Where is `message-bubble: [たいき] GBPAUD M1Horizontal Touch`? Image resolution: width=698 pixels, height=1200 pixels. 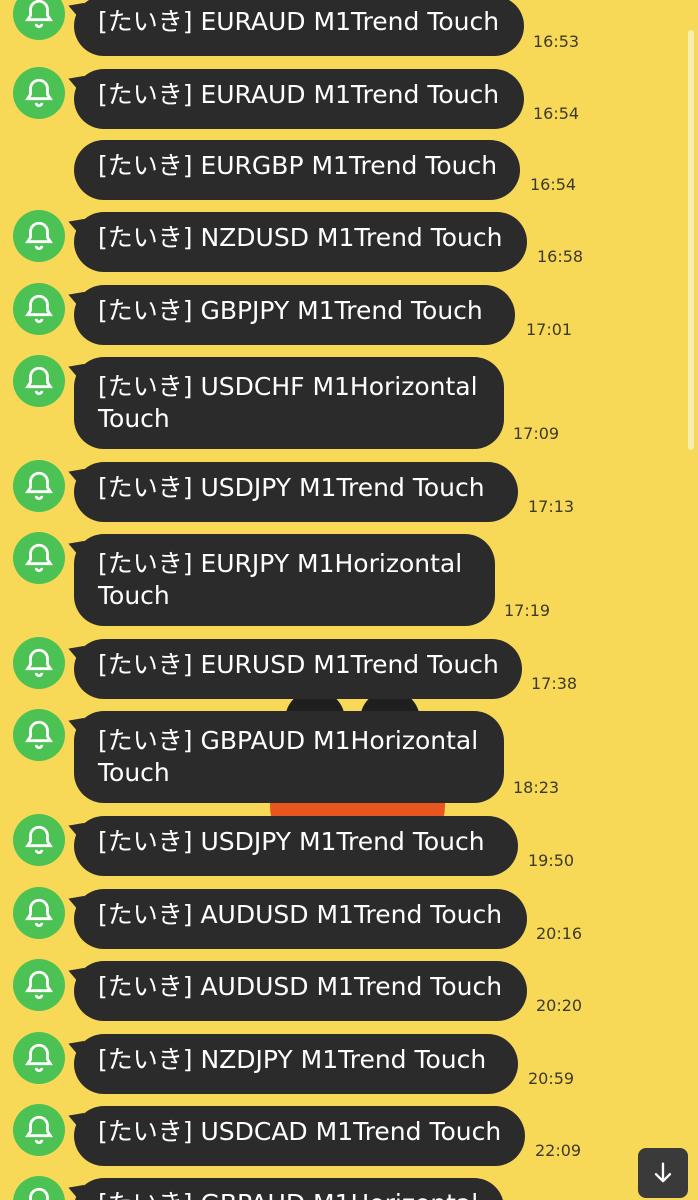
message-bubble: [たいき] GBPAUD M1Horizontal Touch is located at coordinates (289, 757).